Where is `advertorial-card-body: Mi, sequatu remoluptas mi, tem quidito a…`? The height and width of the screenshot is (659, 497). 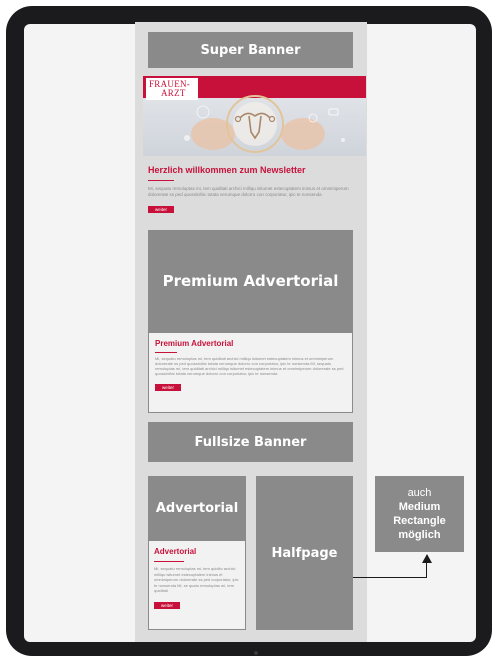
advertorial-card-body: Mi, sequatu remoluptas mi, tem quidito a… is located at coordinates (196, 579).